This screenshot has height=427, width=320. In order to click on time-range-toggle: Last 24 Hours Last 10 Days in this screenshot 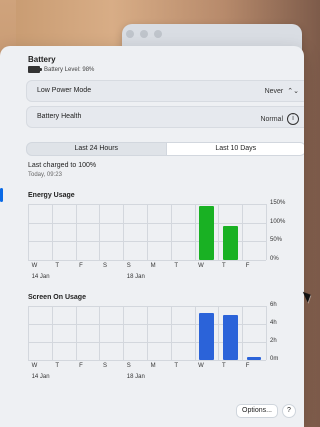, I will do `click(165, 149)`.